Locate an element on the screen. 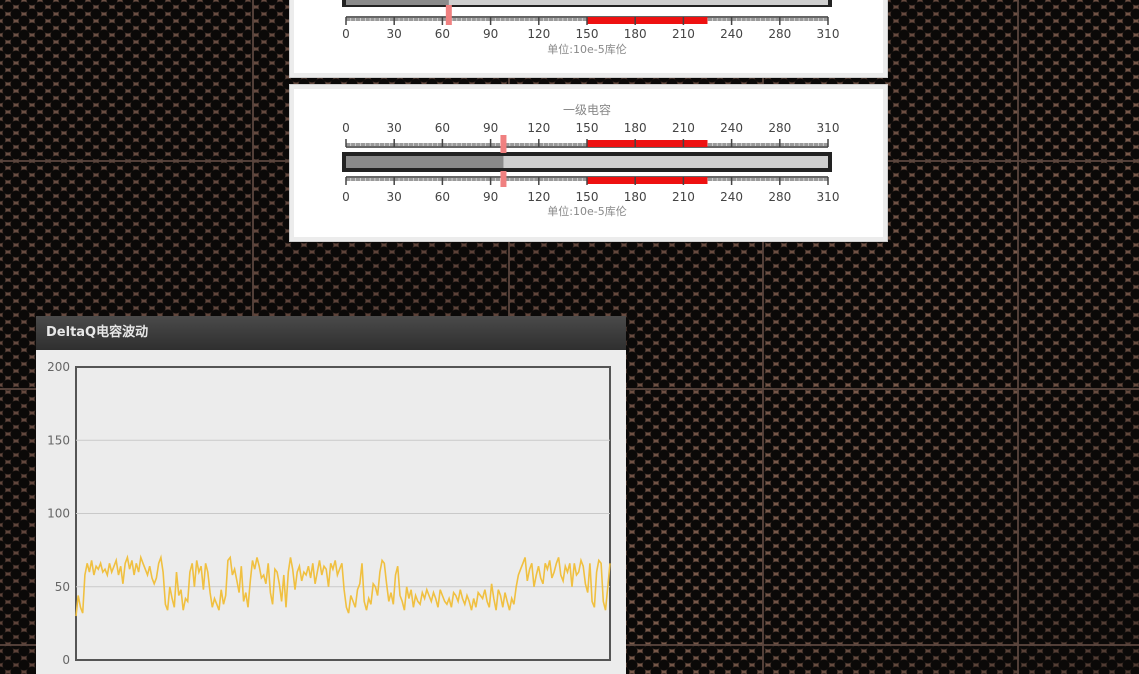 The width and height of the screenshot is (1139, 674). gauge-pointer-bottom is located at coordinates (503, 179).